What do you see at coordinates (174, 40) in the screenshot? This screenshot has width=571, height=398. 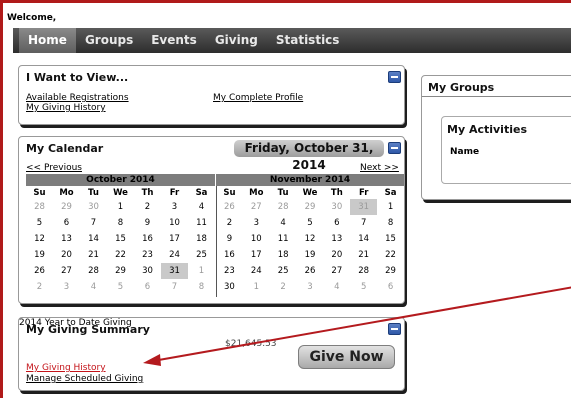 I see `nav-events: Events` at bounding box center [174, 40].